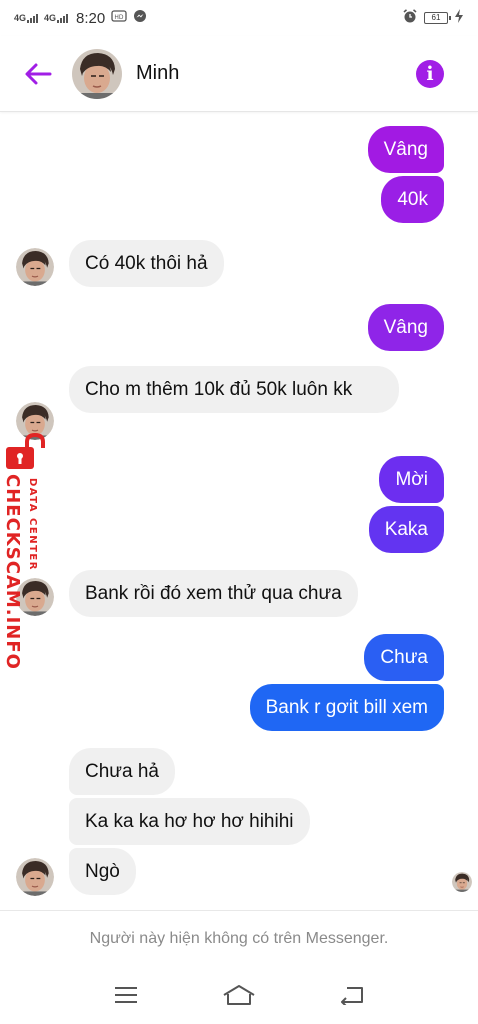  Describe the element at coordinates (157, 73) in the screenshot. I see `contact-name: Minh` at that location.